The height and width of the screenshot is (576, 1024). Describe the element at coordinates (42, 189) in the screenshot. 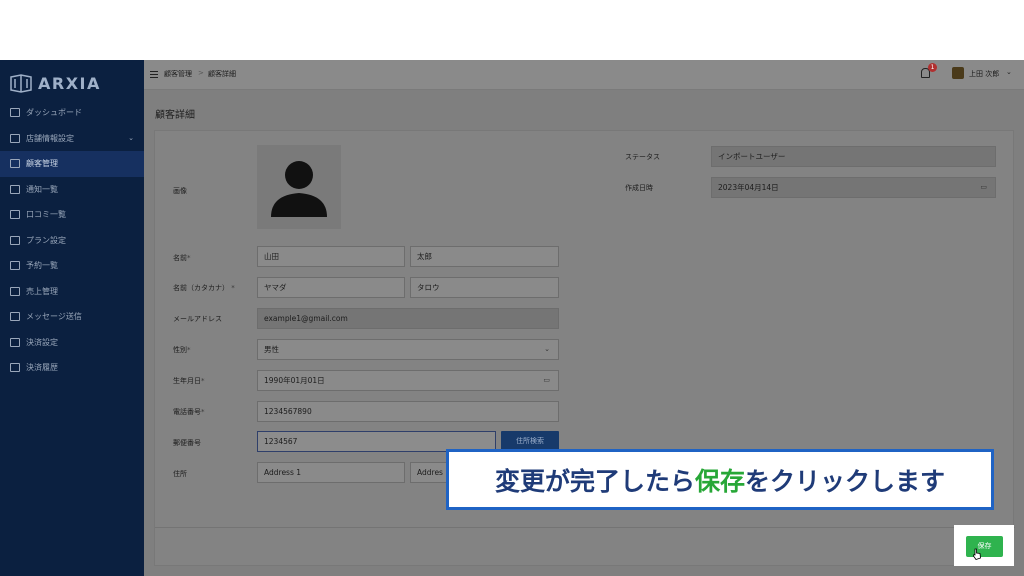

I see `sidebar-item-label: 通知一覧` at that location.